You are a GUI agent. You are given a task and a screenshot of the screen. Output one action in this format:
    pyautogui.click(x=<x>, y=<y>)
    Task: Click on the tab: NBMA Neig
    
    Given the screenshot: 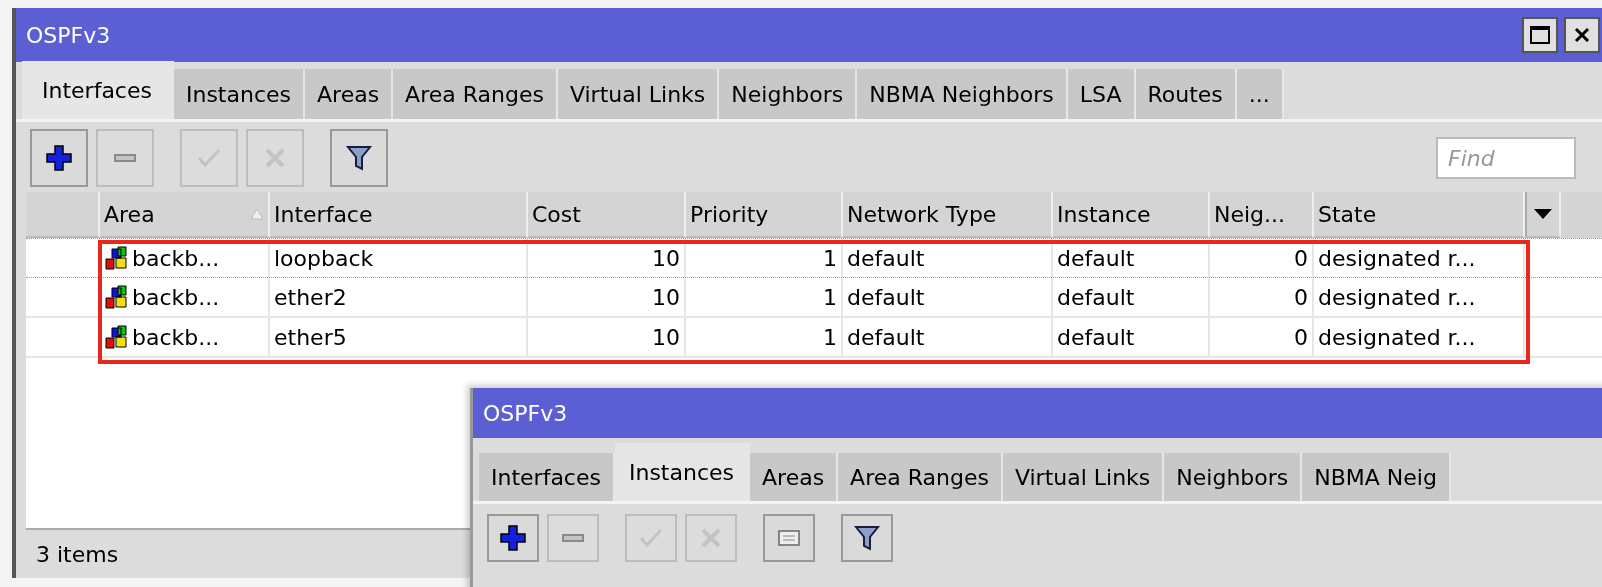 What is the action you would take?
    pyautogui.click(x=1376, y=477)
    